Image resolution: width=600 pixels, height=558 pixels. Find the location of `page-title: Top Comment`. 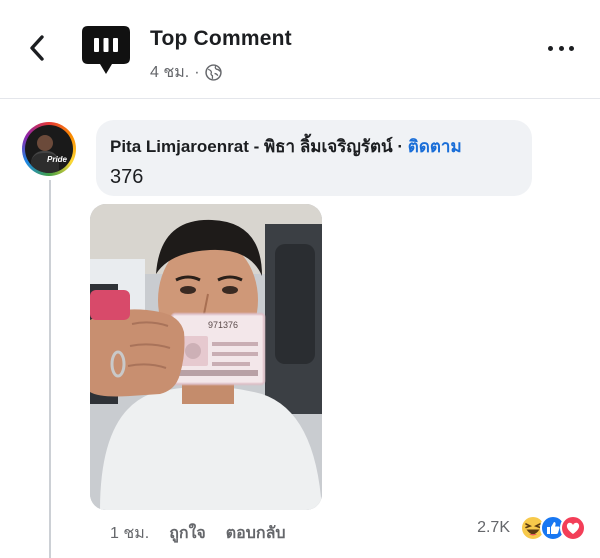

page-title: Top Comment is located at coordinates (221, 39).